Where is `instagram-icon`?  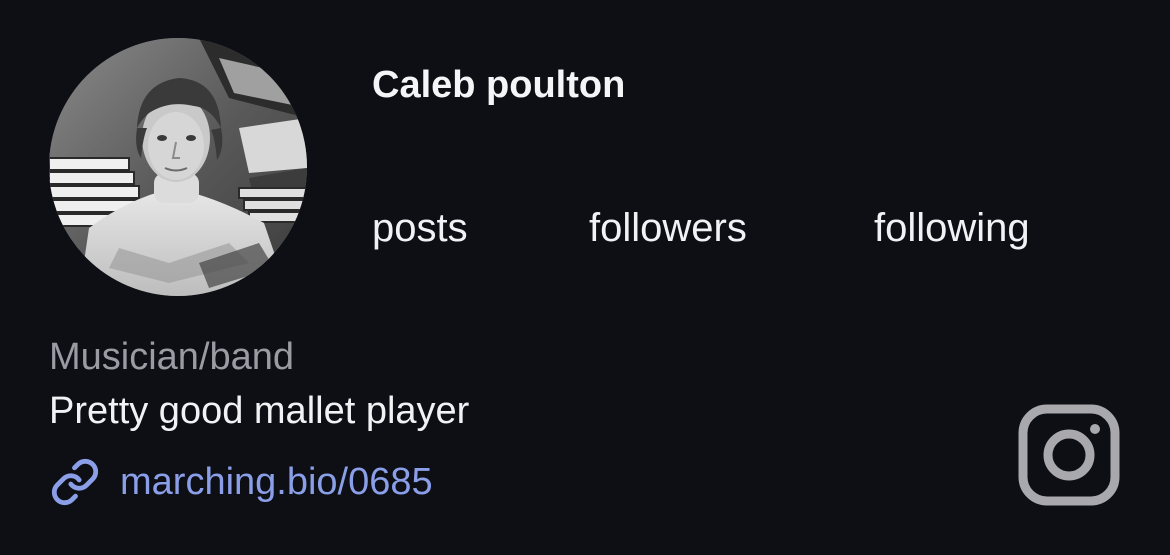 instagram-icon is located at coordinates (1069, 455).